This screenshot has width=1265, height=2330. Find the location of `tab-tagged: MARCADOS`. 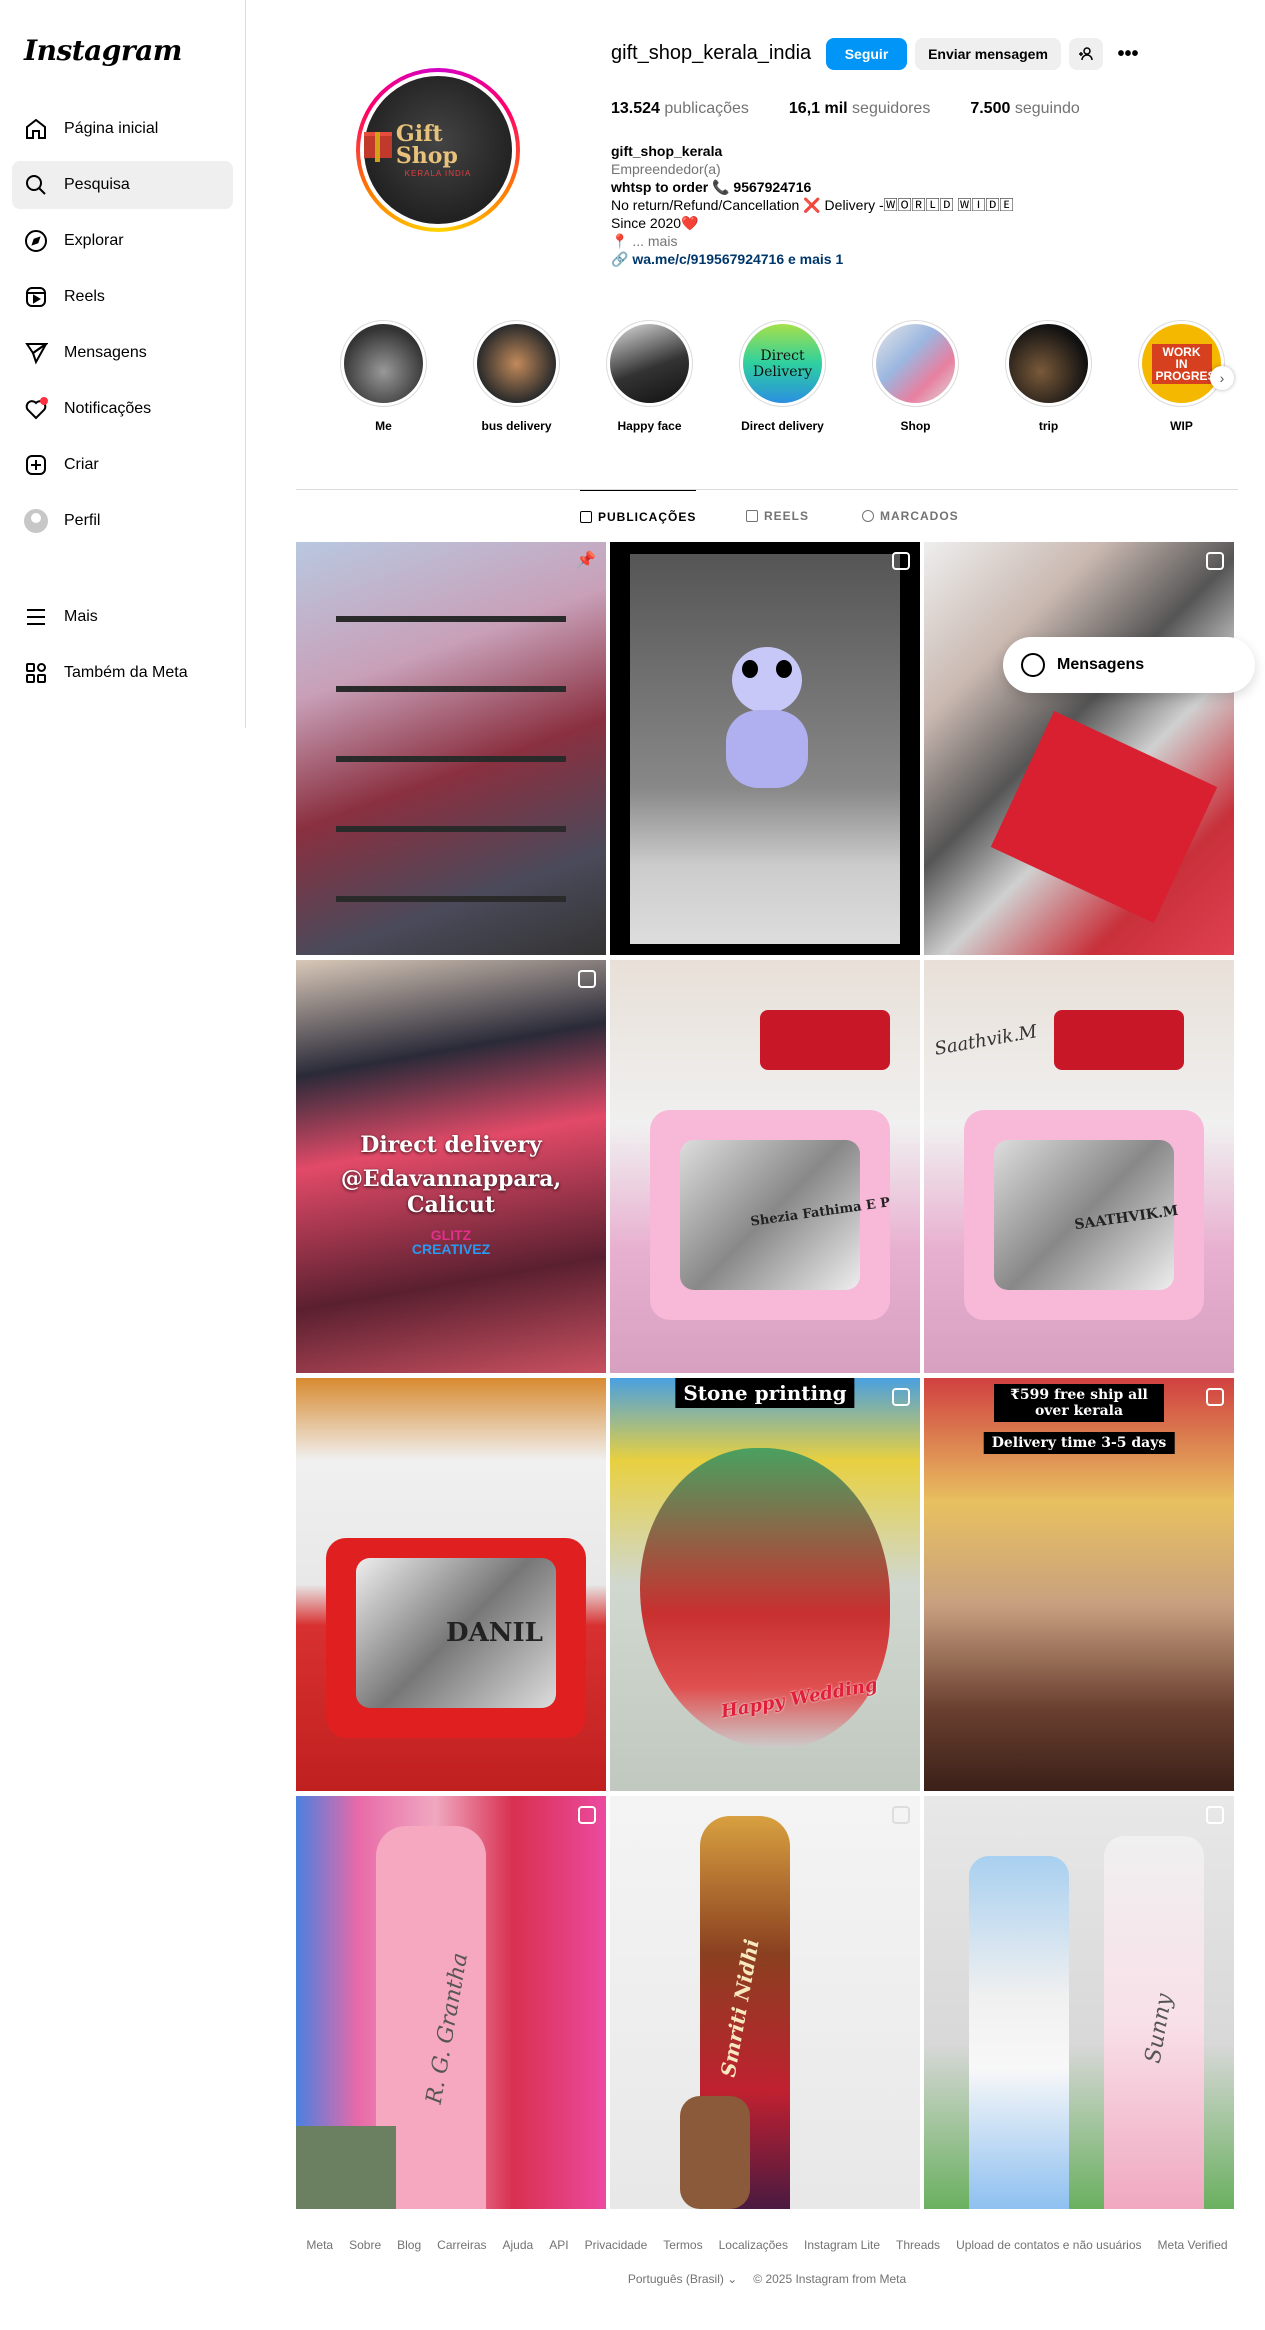

tab-tagged: MARCADOS is located at coordinates (910, 516).